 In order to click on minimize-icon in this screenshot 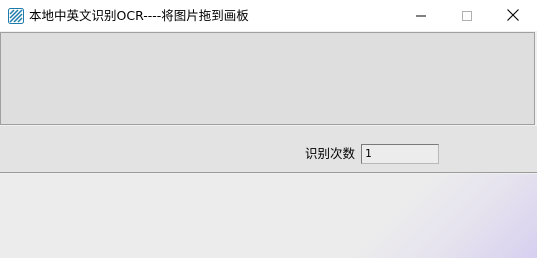, I will do `click(421, 15)`.